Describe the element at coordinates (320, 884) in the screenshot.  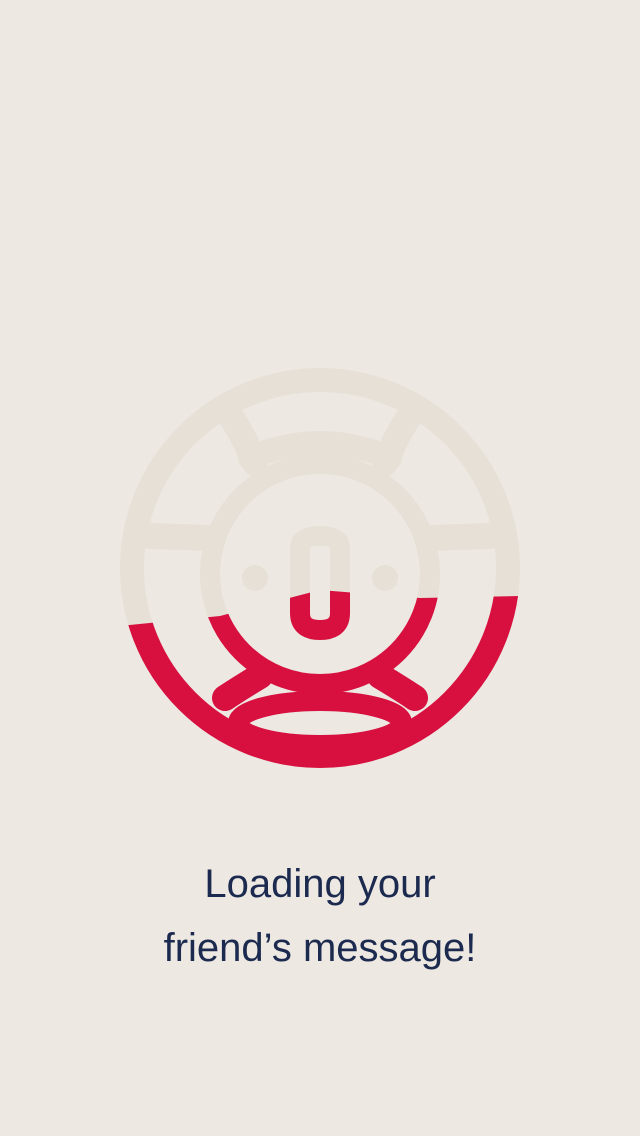
I see `loading-message-line1: Loading your` at that location.